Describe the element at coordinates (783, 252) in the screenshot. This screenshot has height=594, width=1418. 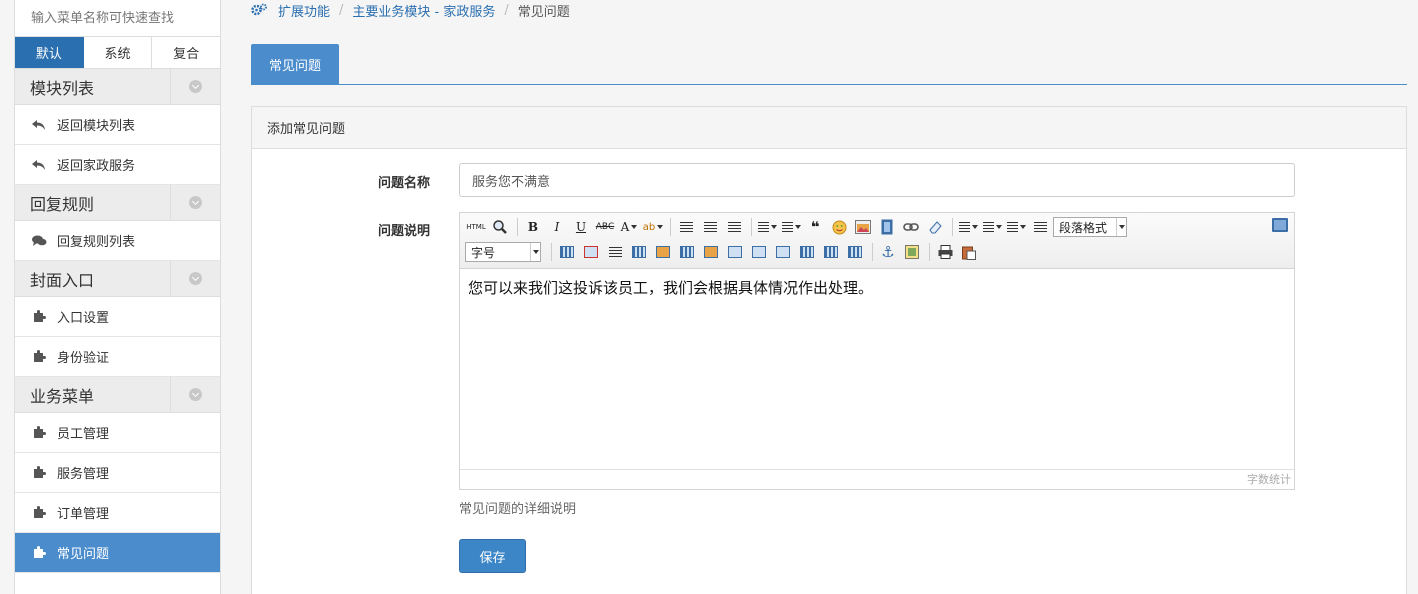
I see `merge-down-icon` at that location.